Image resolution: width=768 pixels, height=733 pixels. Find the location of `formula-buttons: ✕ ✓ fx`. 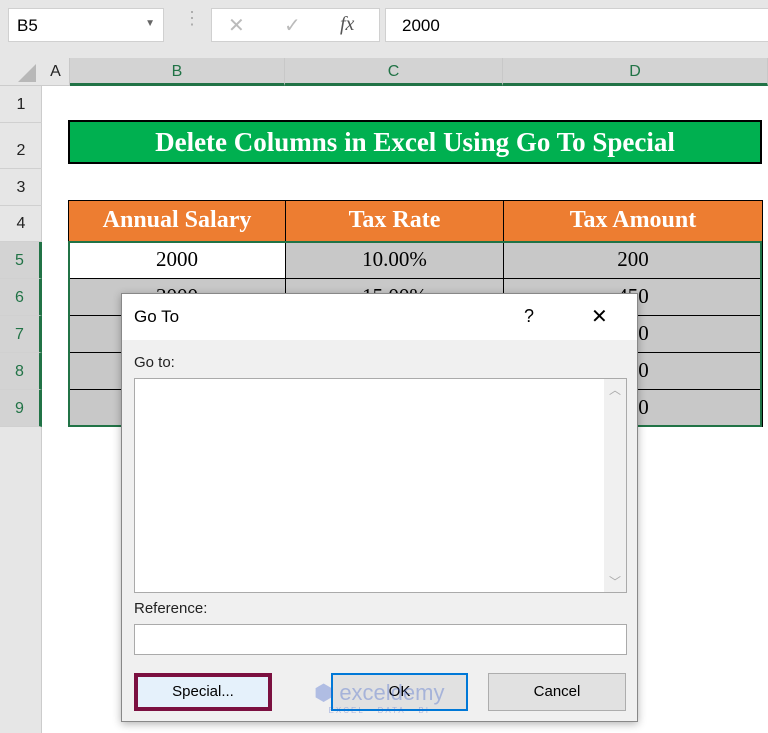

formula-buttons: ✕ ✓ fx is located at coordinates (295, 25).